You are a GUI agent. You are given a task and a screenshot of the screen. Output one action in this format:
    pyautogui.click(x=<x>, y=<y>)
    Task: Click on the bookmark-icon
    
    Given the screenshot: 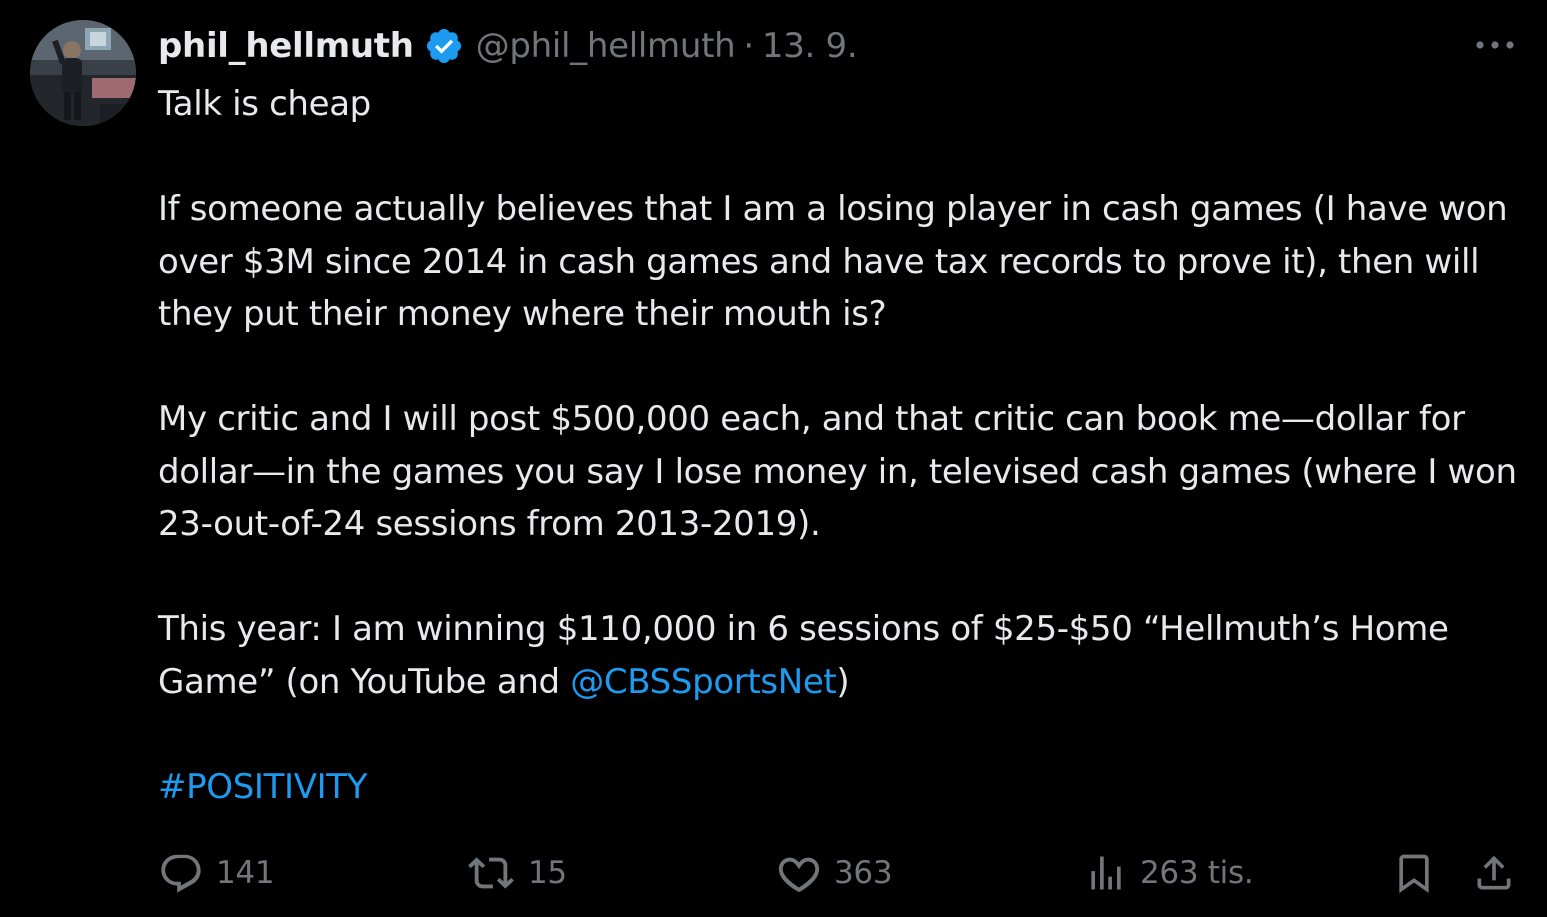 What is the action you would take?
    pyautogui.click(x=1414, y=873)
    